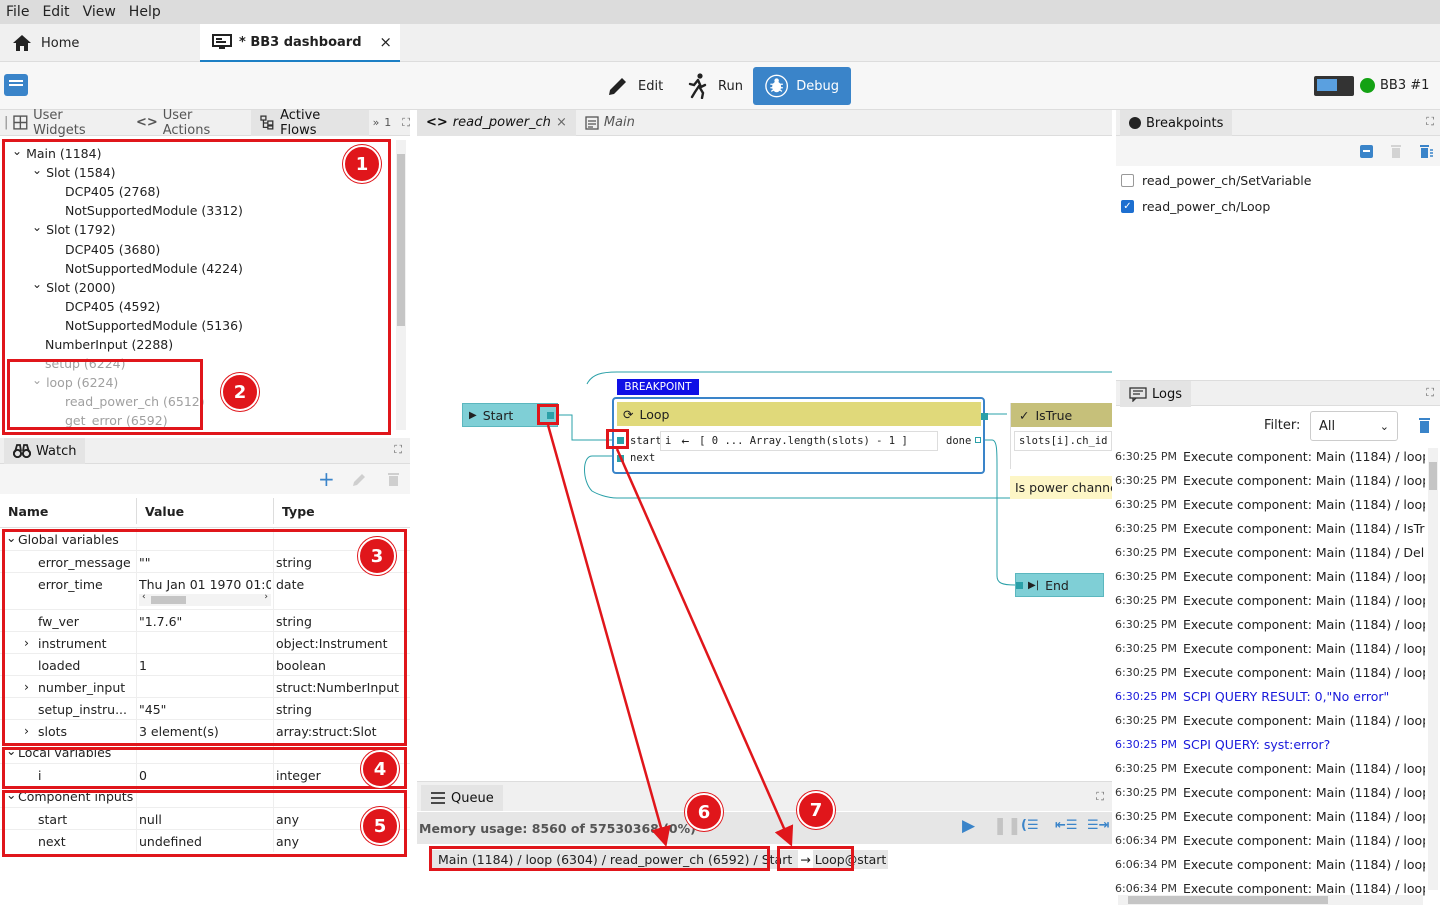  I want to click on value-scrollbar: ‹ ›, so click(205, 599).